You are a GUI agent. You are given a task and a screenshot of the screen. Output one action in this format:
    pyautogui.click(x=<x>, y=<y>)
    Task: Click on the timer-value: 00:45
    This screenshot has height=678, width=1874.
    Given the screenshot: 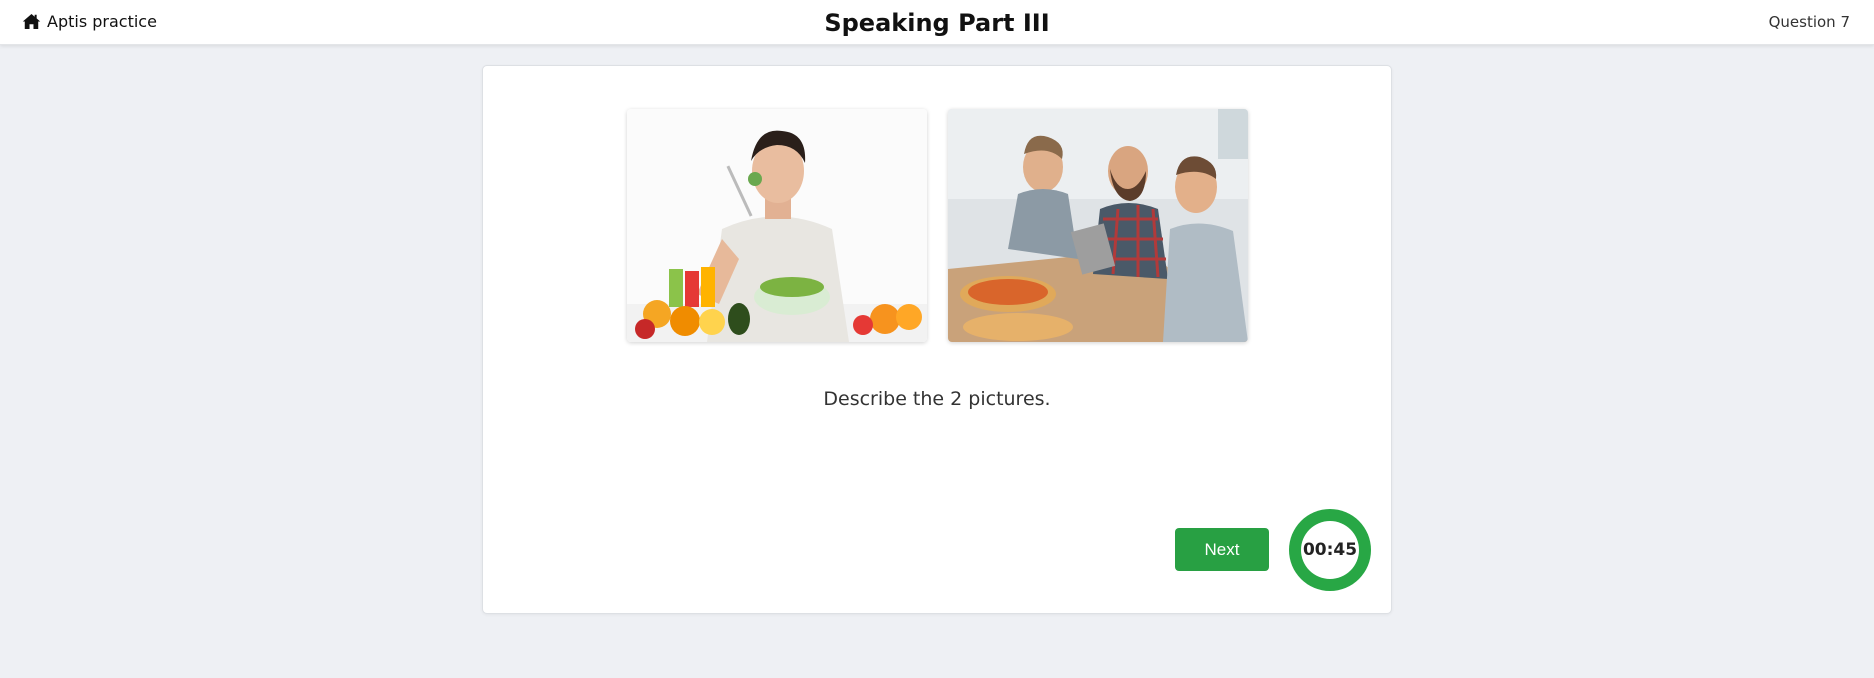 What is the action you would take?
    pyautogui.click(x=1330, y=550)
    